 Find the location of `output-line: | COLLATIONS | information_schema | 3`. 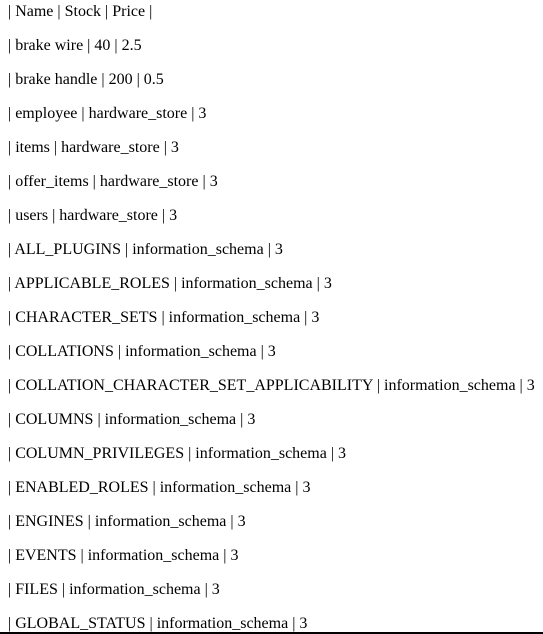

output-line: | COLLATIONS | information_schema | 3 is located at coordinates (142, 351).